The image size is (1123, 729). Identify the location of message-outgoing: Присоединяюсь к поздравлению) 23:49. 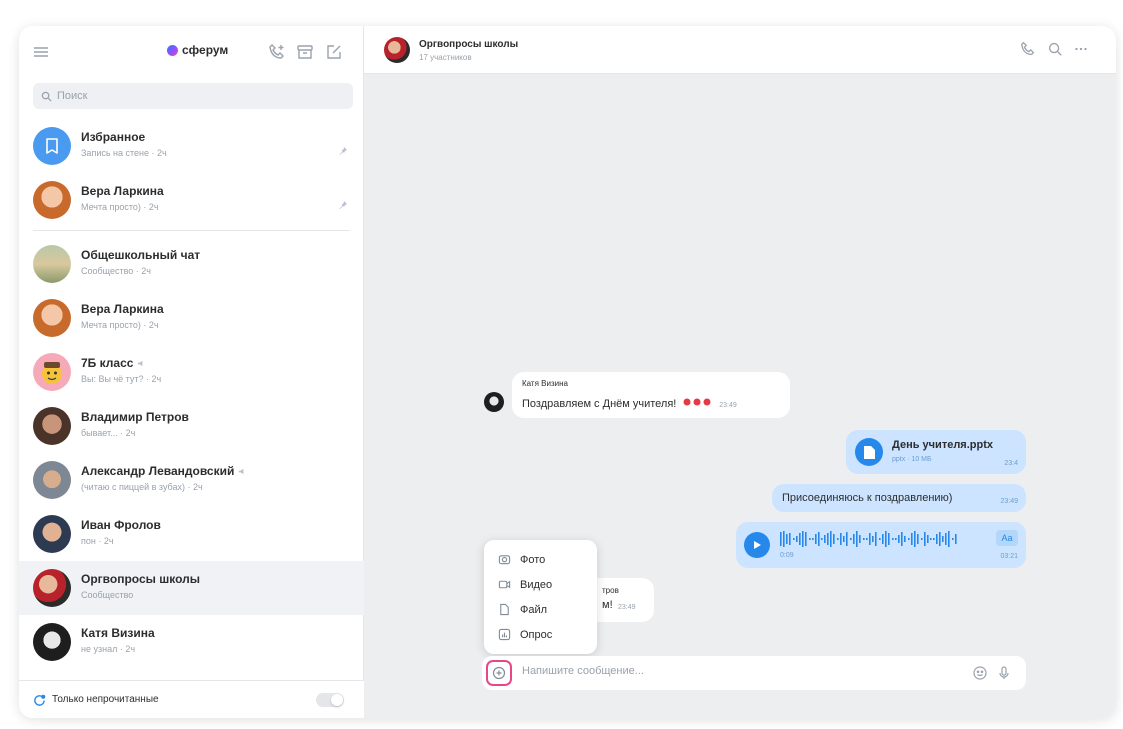
(899, 498).